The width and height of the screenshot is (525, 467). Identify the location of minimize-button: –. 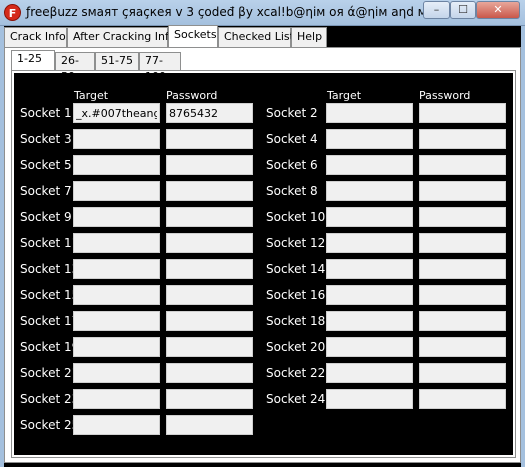
(436, 10).